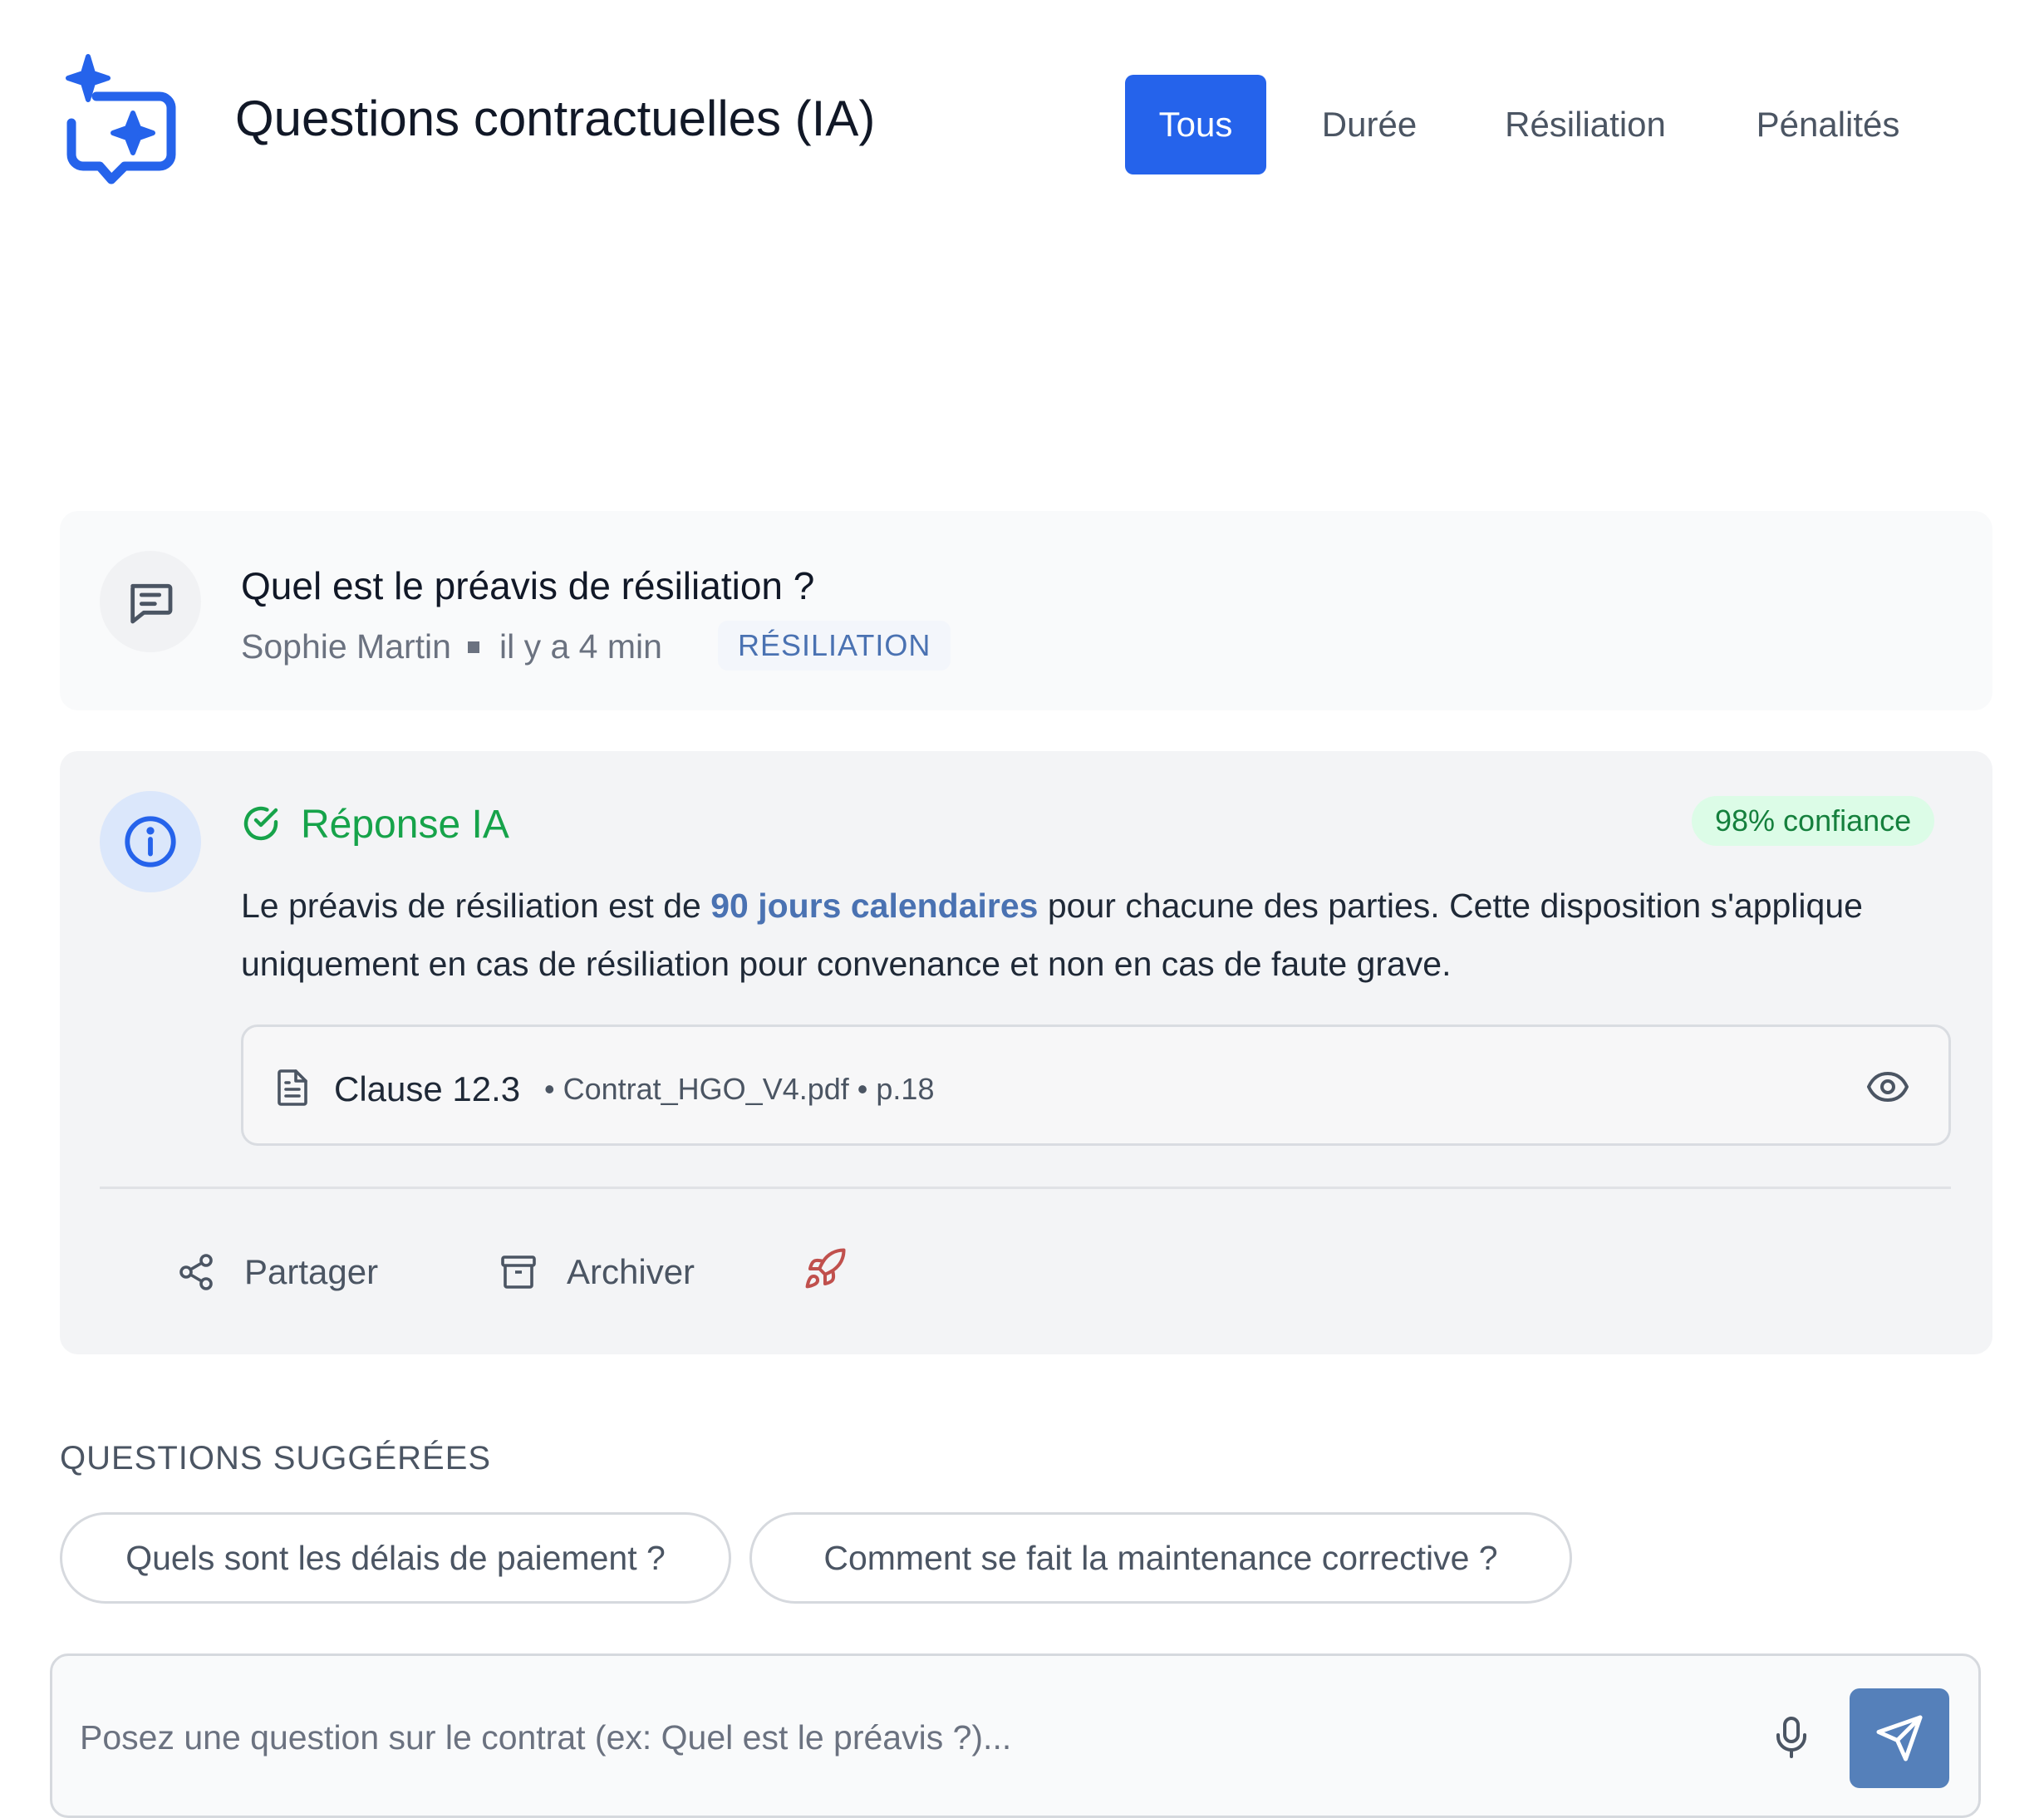 This screenshot has height=1818, width=2044. I want to click on question-meta: Sophie Martin il y a 4 min, so click(451, 646).